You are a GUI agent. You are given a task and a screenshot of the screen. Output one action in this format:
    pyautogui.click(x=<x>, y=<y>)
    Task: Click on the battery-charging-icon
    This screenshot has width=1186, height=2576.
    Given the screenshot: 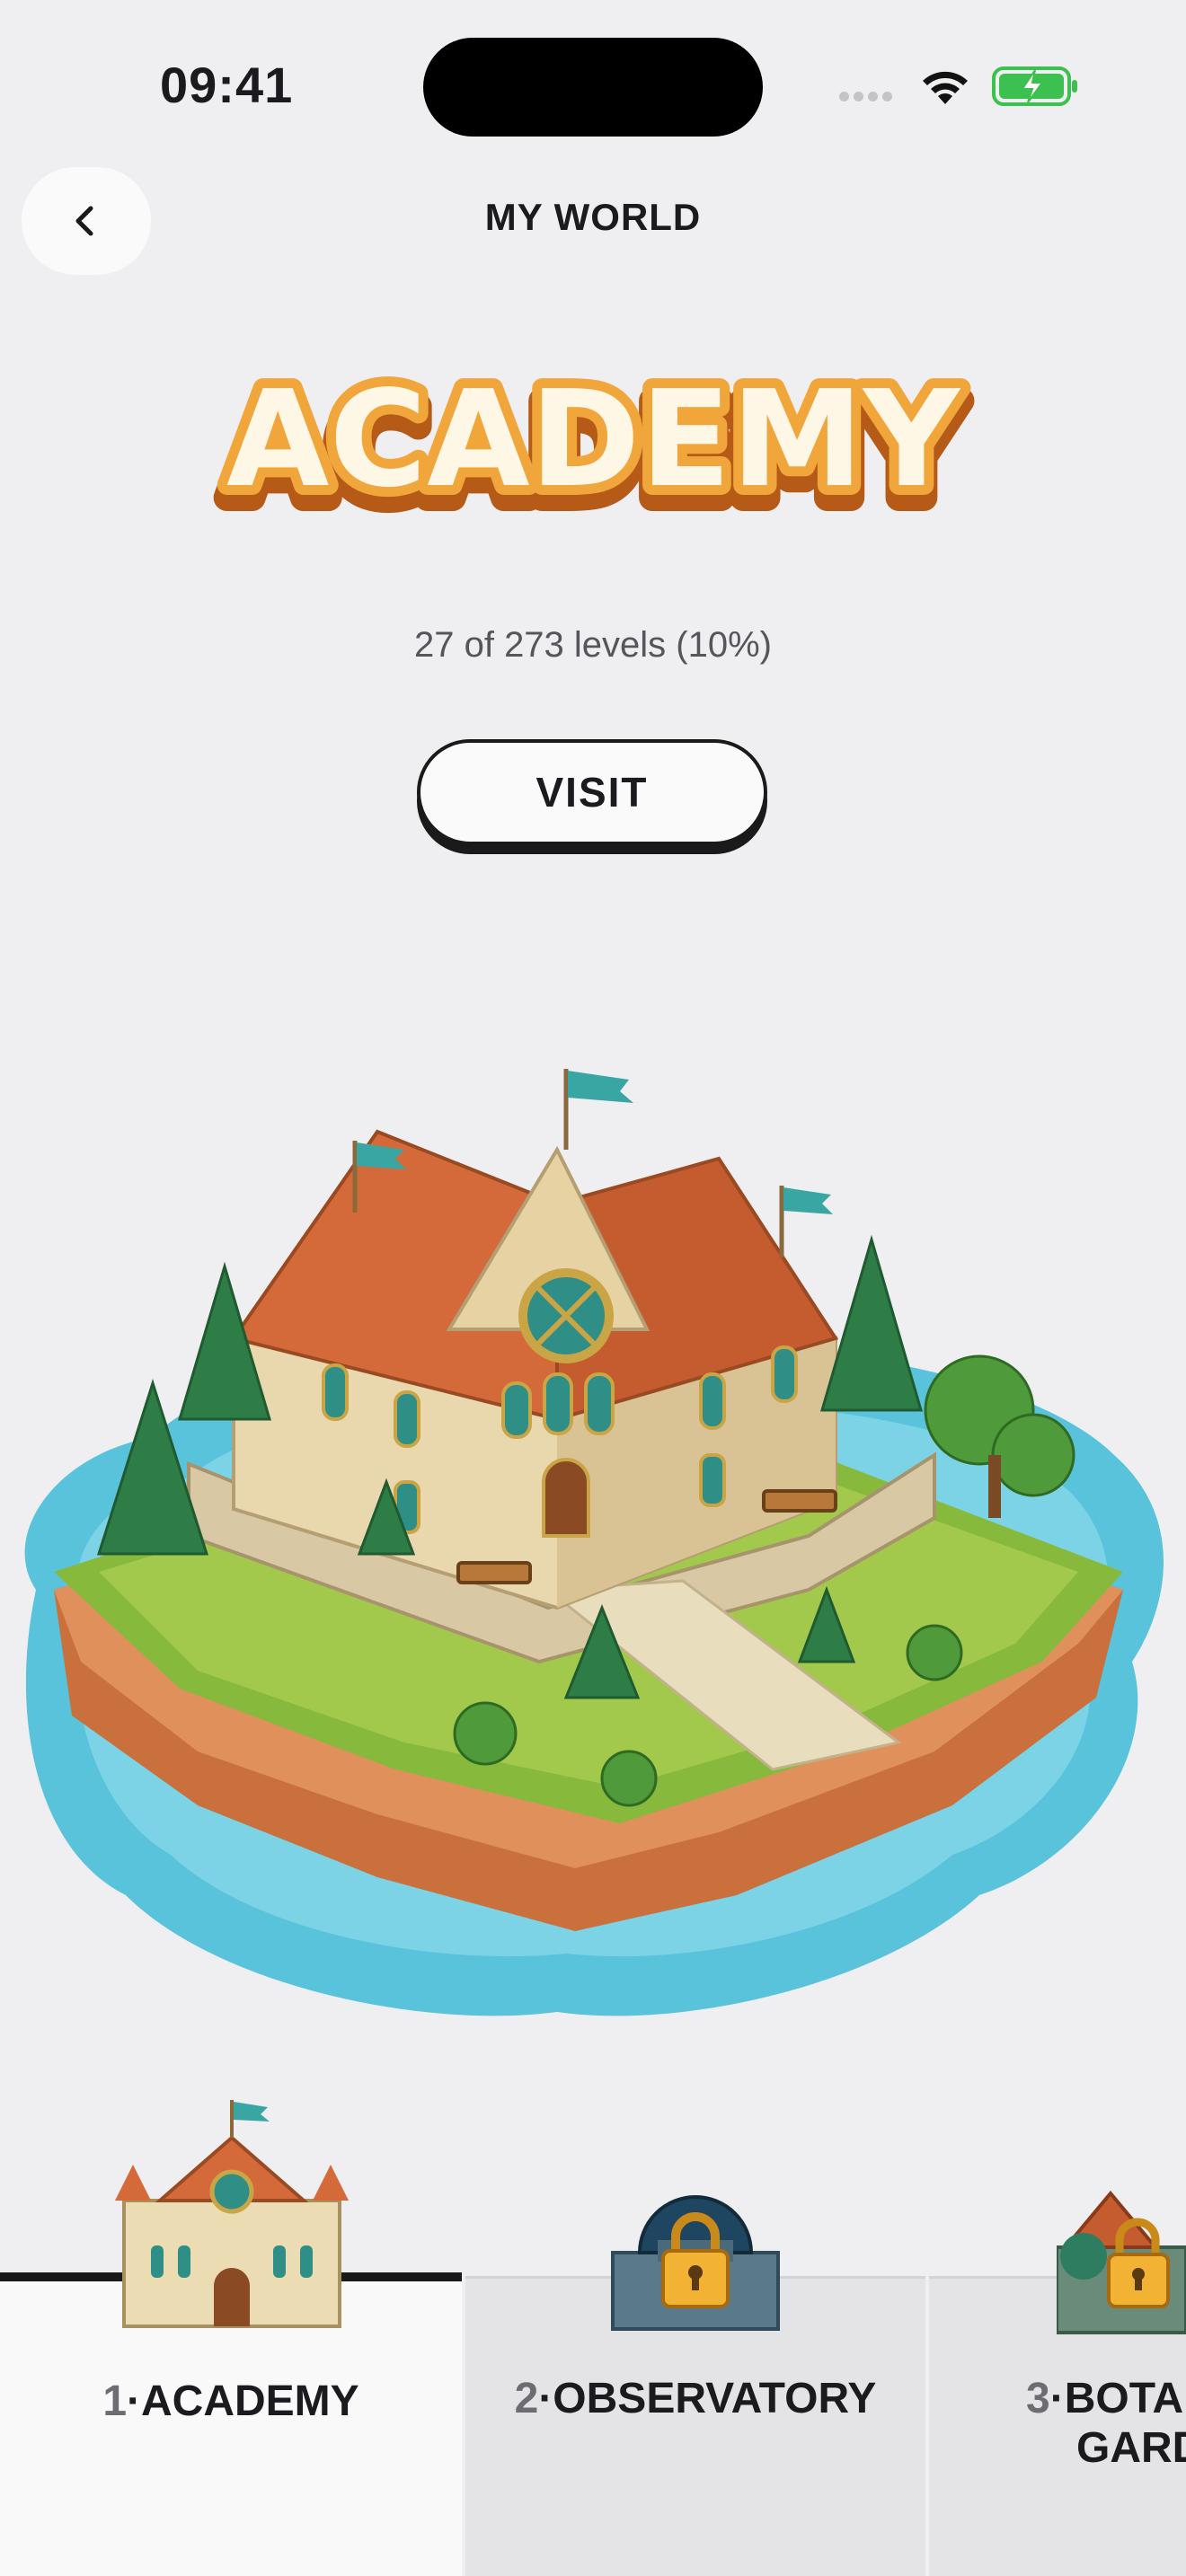 What is the action you would take?
    pyautogui.click(x=1034, y=86)
    